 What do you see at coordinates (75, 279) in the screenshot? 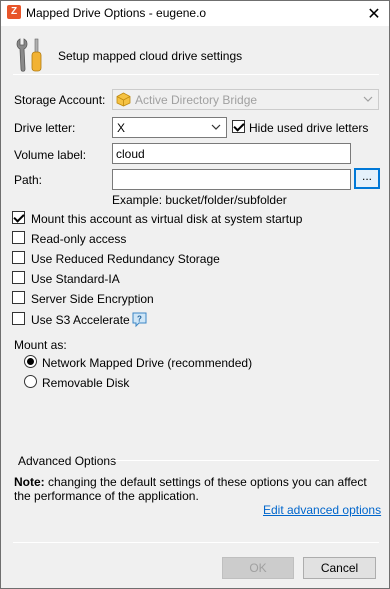
I see `option-label-standard-ia: Use Standard-IA` at bounding box center [75, 279].